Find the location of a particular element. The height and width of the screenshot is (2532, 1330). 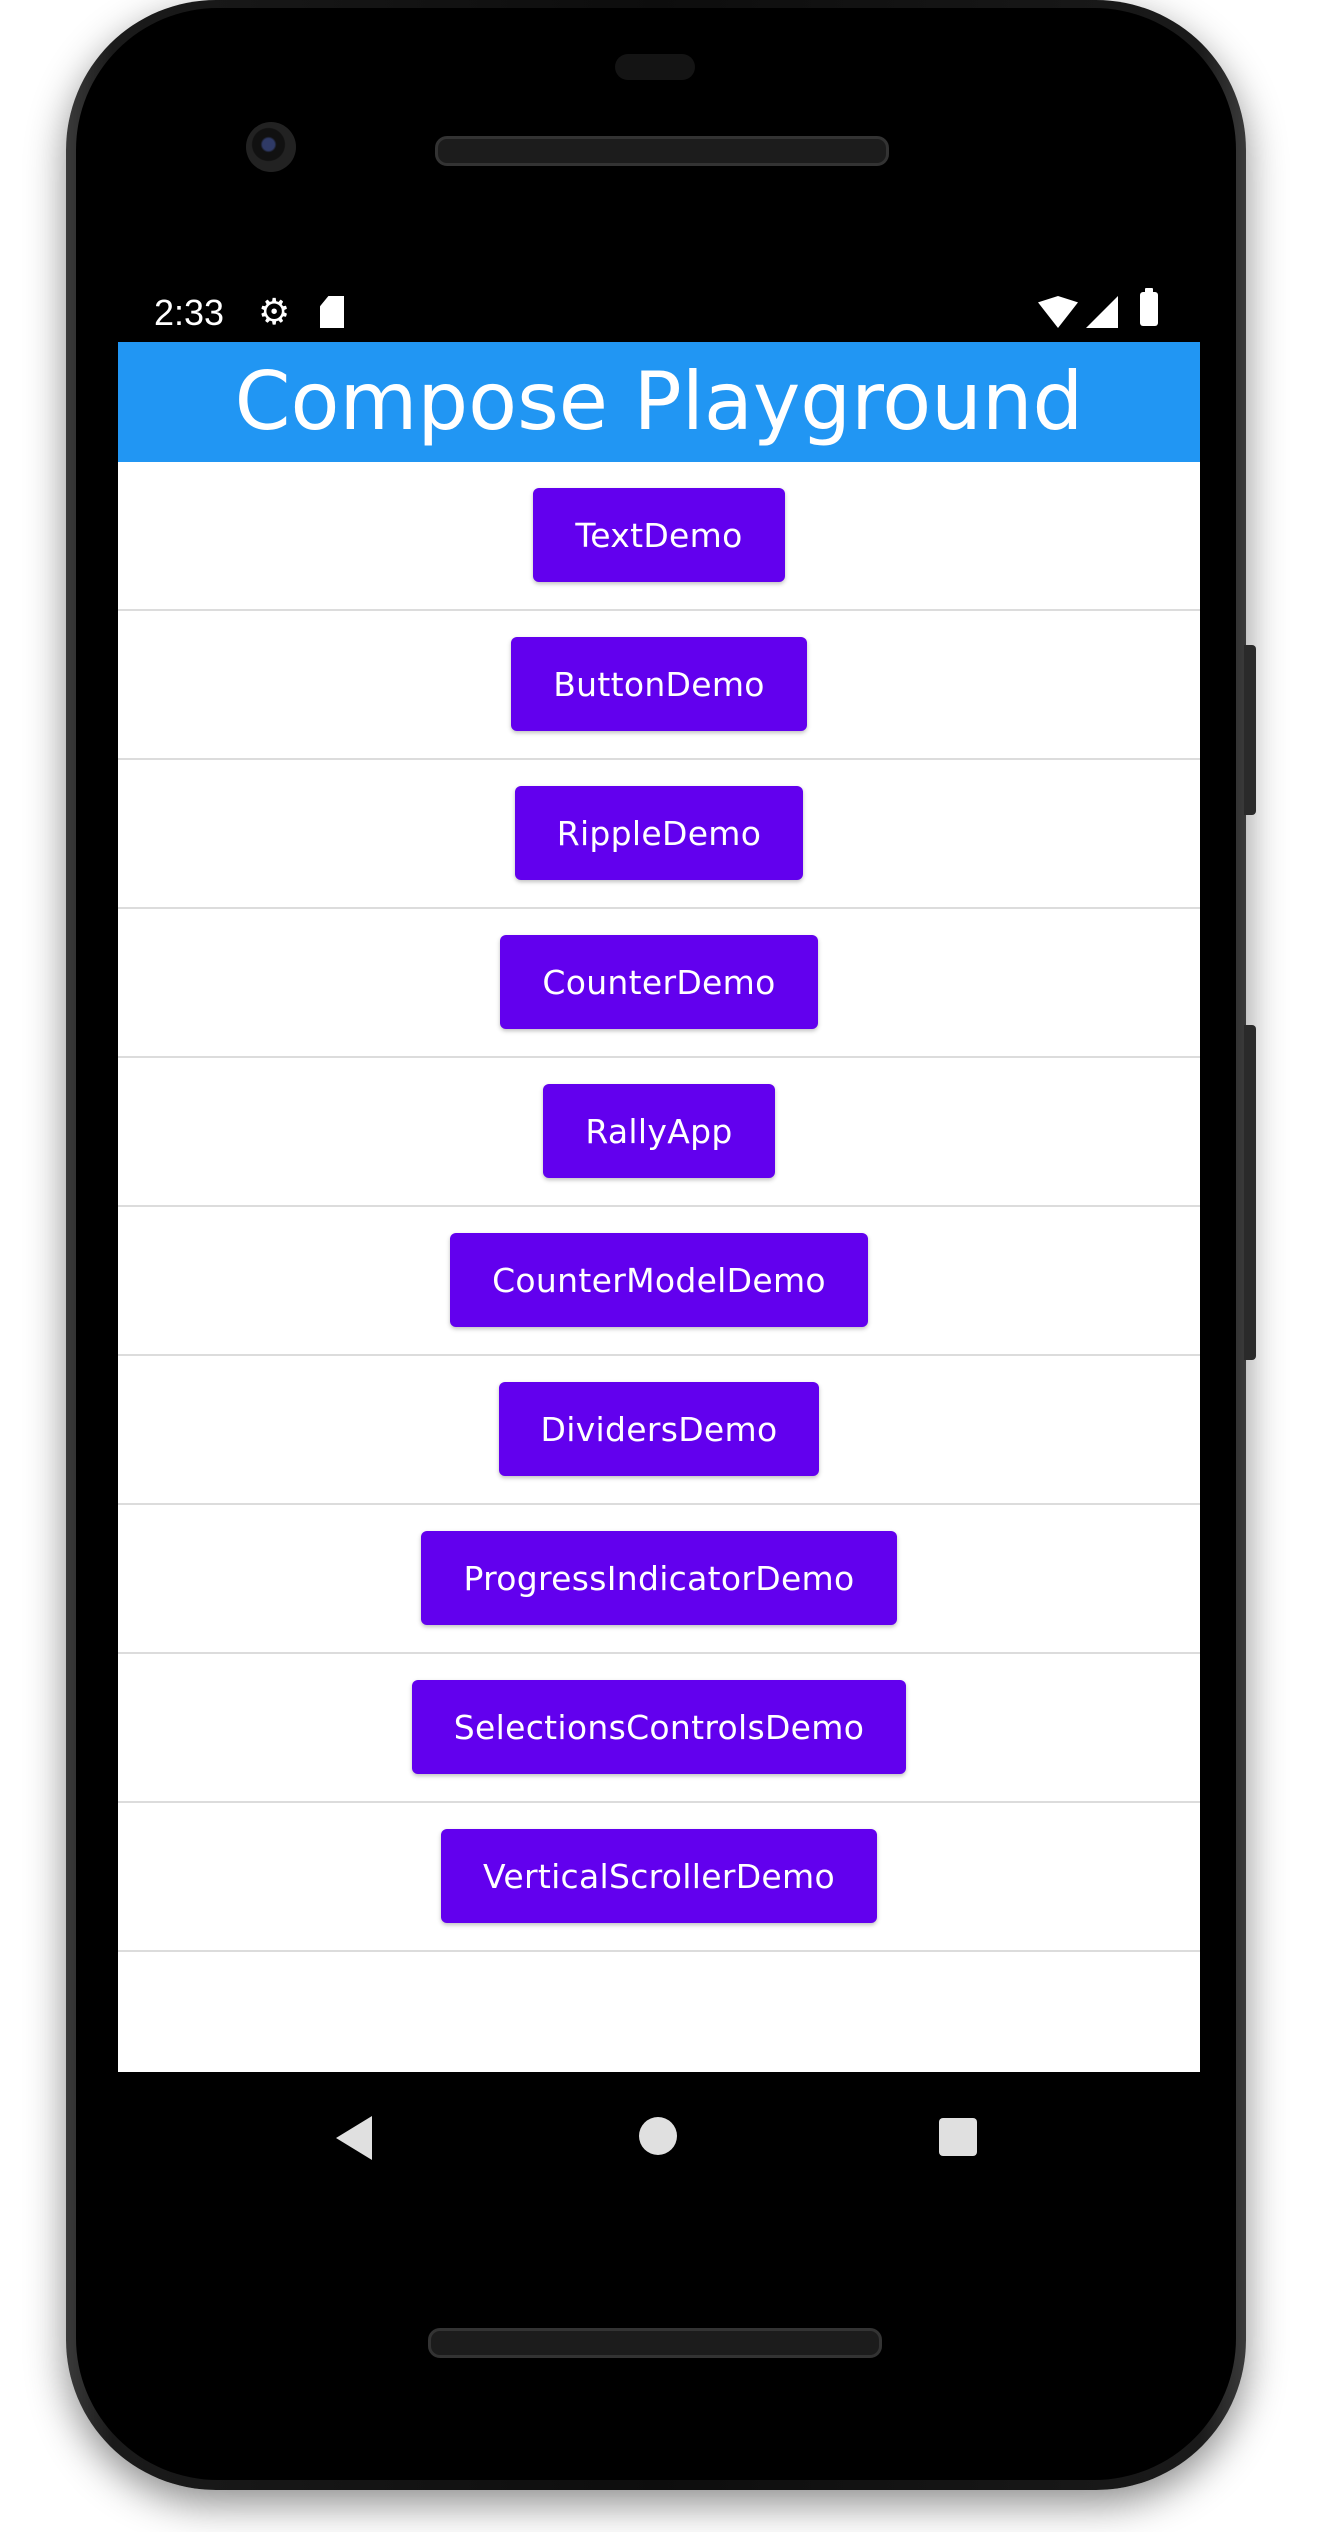

counter-demo-button: CounterDemo is located at coordinates (659, 982).